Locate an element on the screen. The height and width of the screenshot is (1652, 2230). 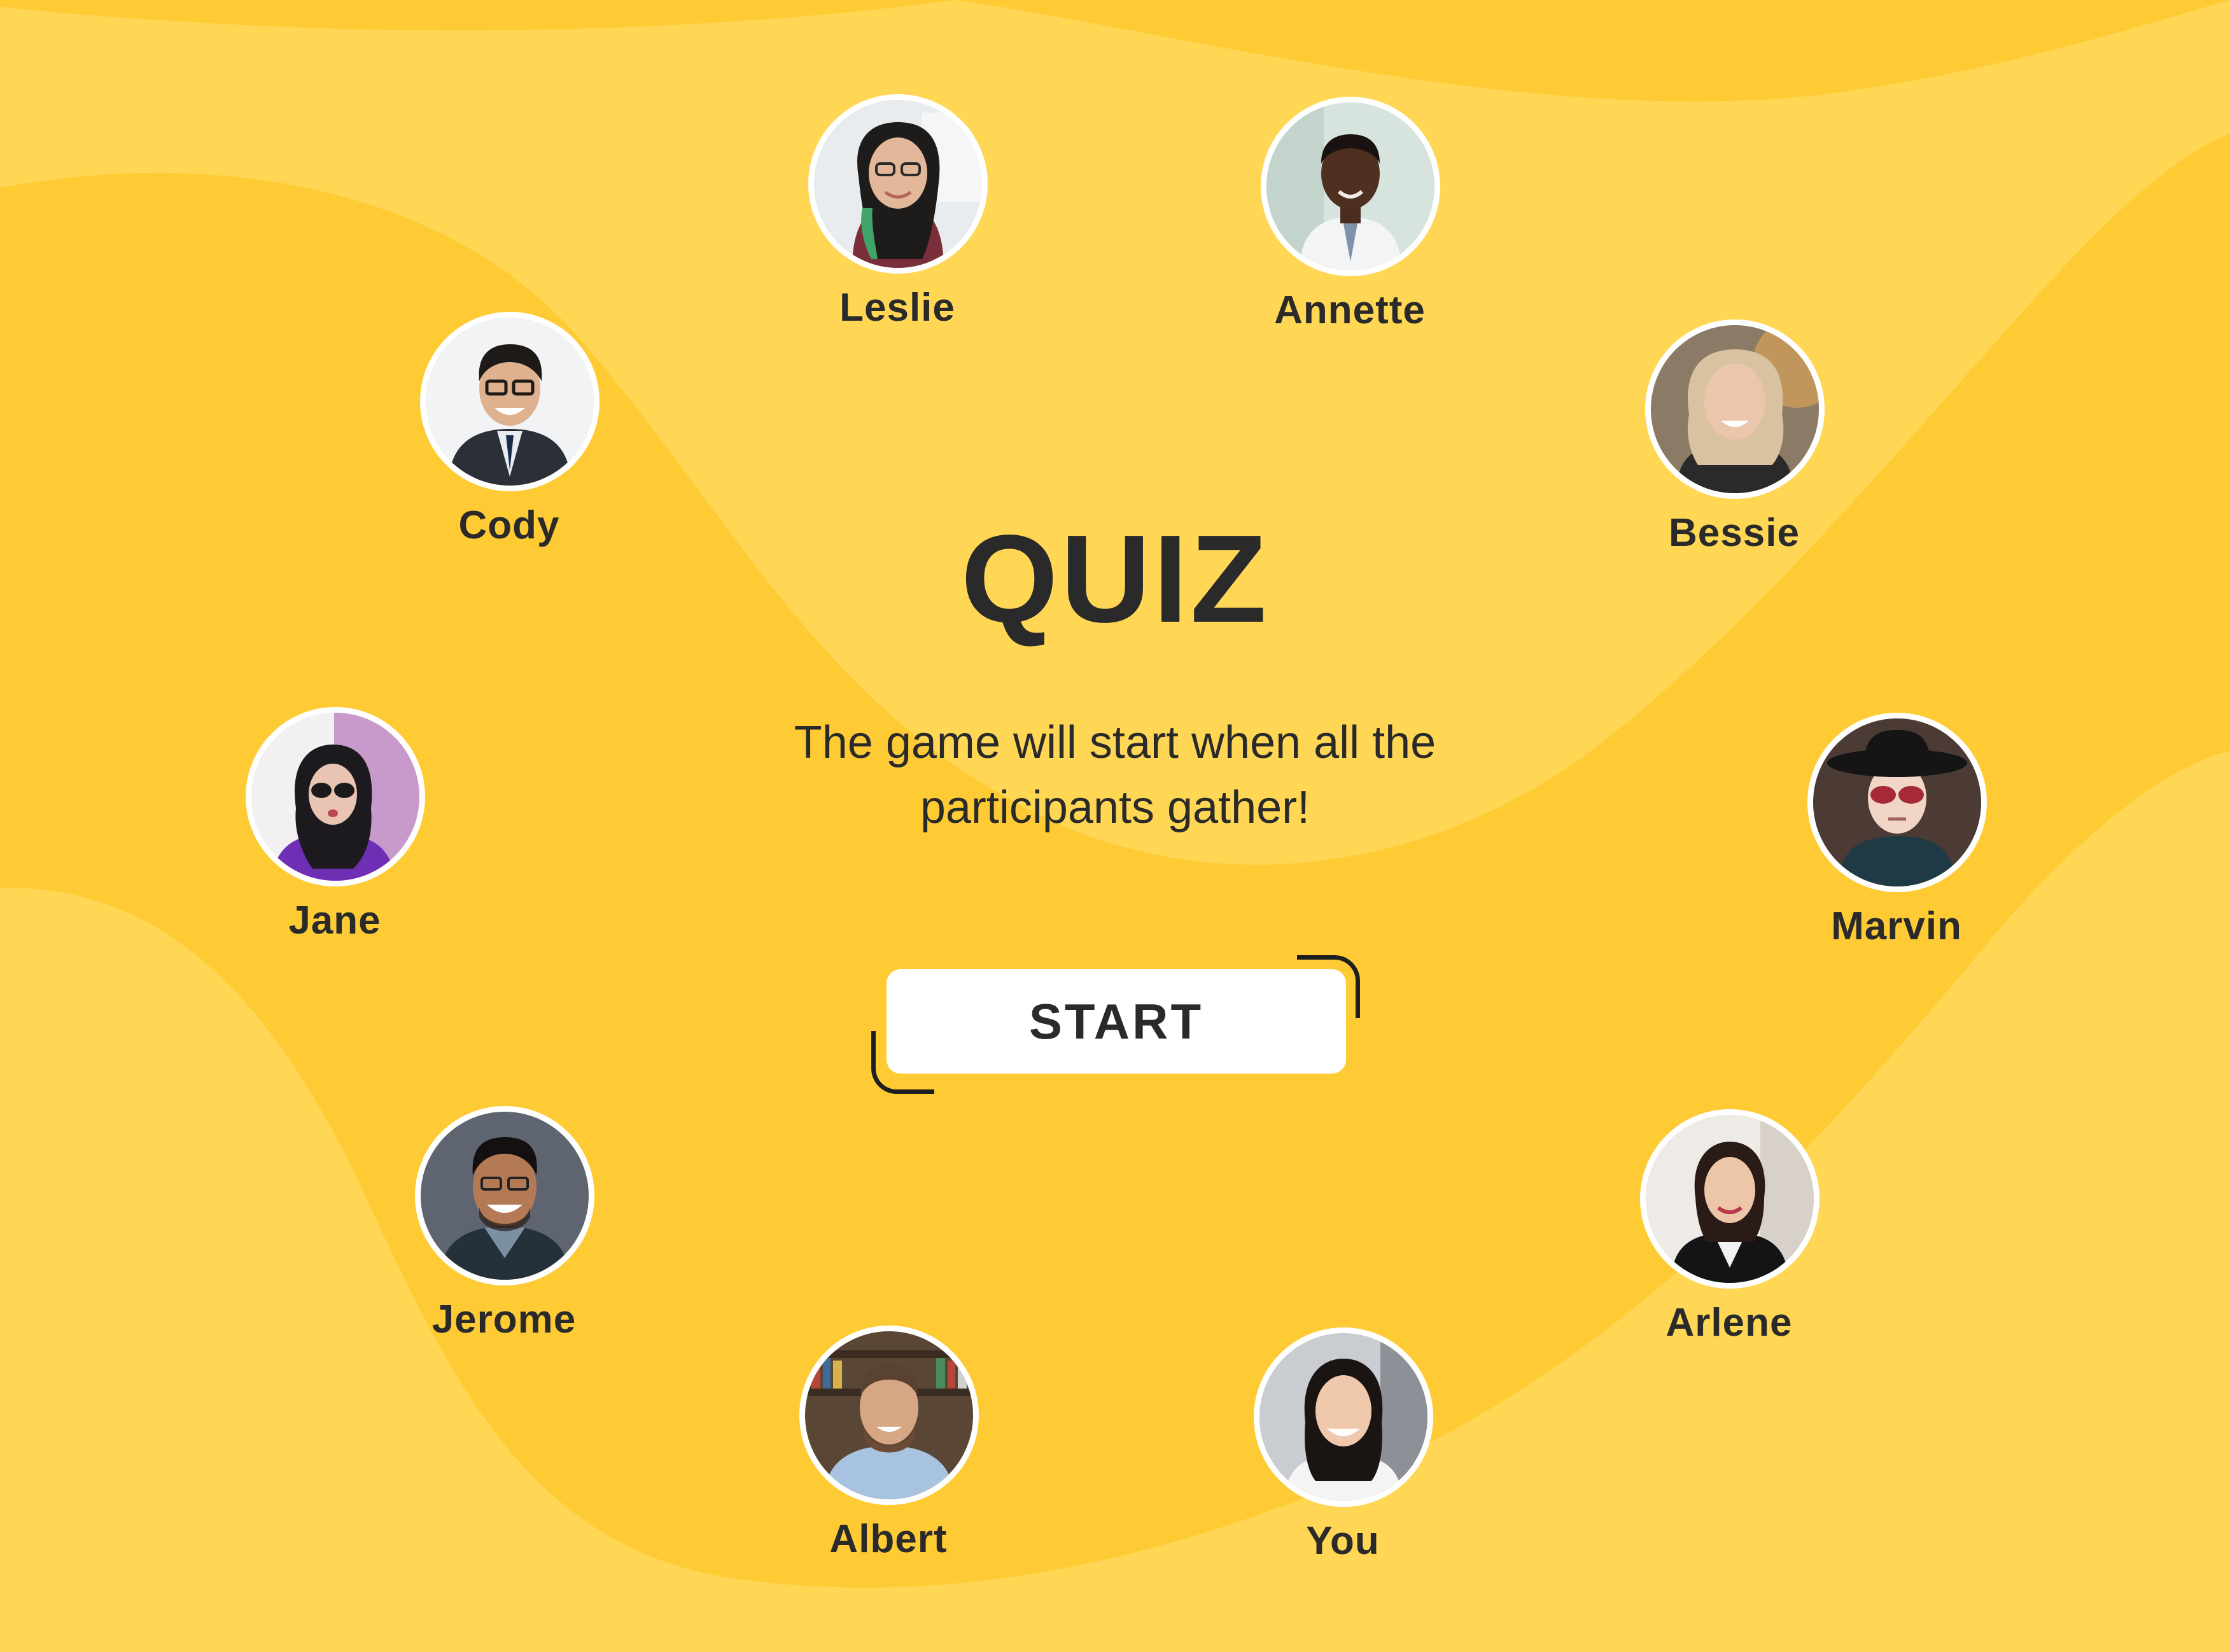
participant-leslie: Leslie is located at coordinates (897, 227).